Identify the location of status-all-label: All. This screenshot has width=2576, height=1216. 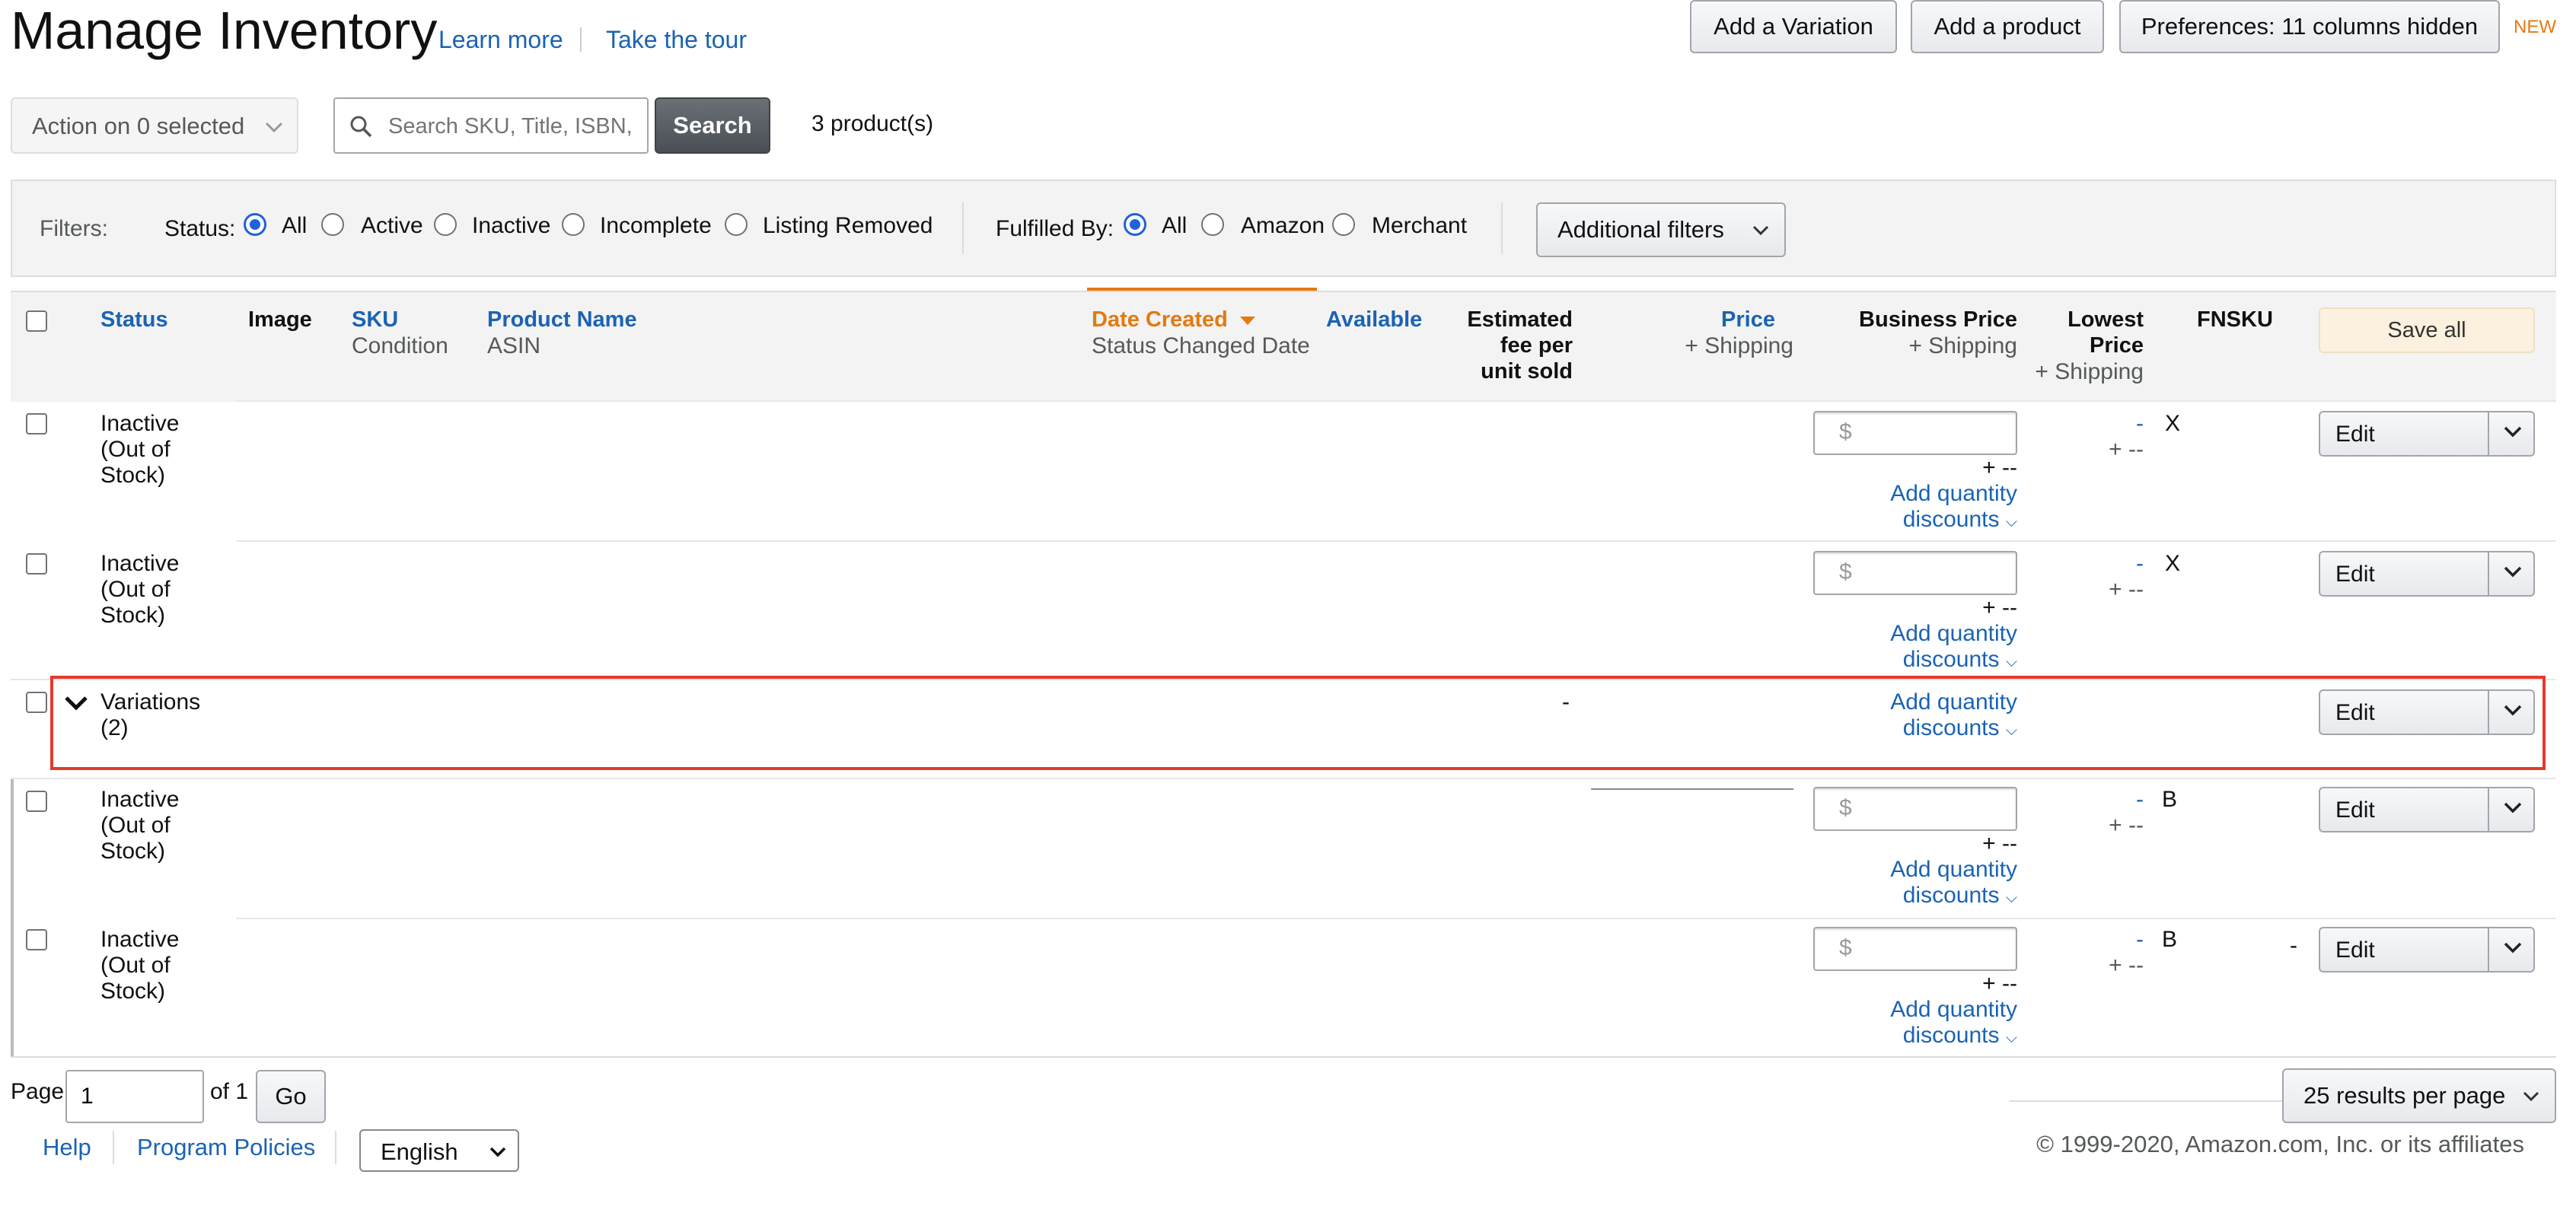
(295, 225).